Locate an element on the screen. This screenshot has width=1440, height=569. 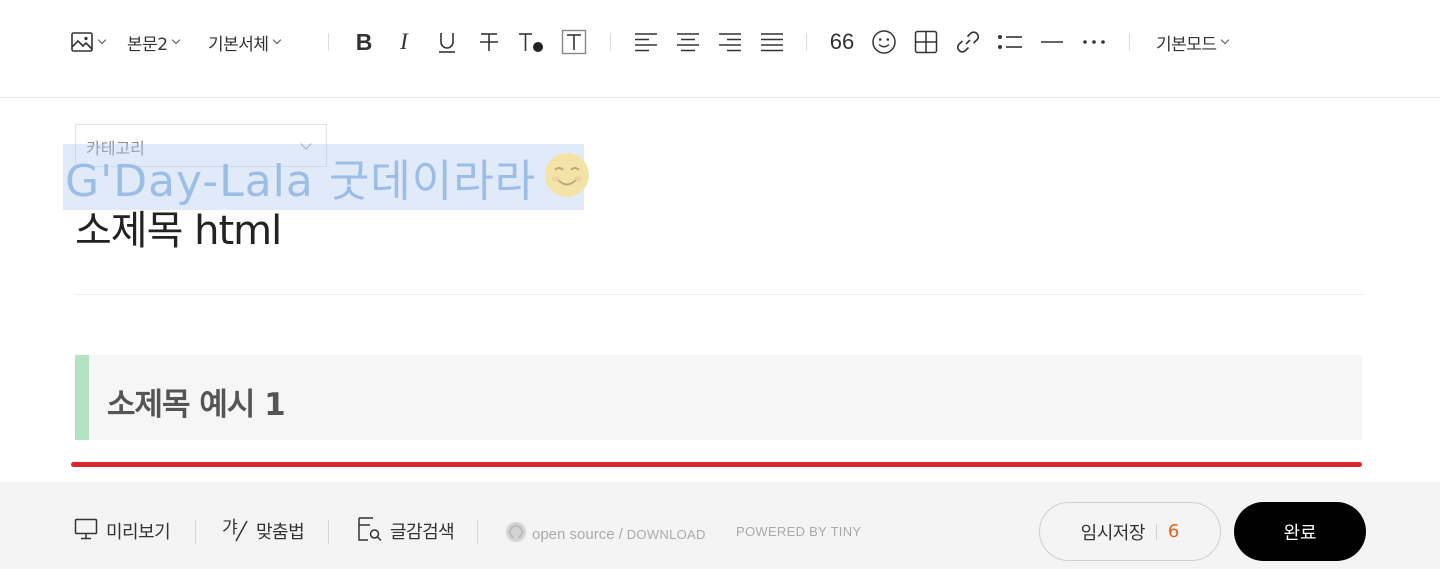
title-divider is located at coordinates (719, 294).